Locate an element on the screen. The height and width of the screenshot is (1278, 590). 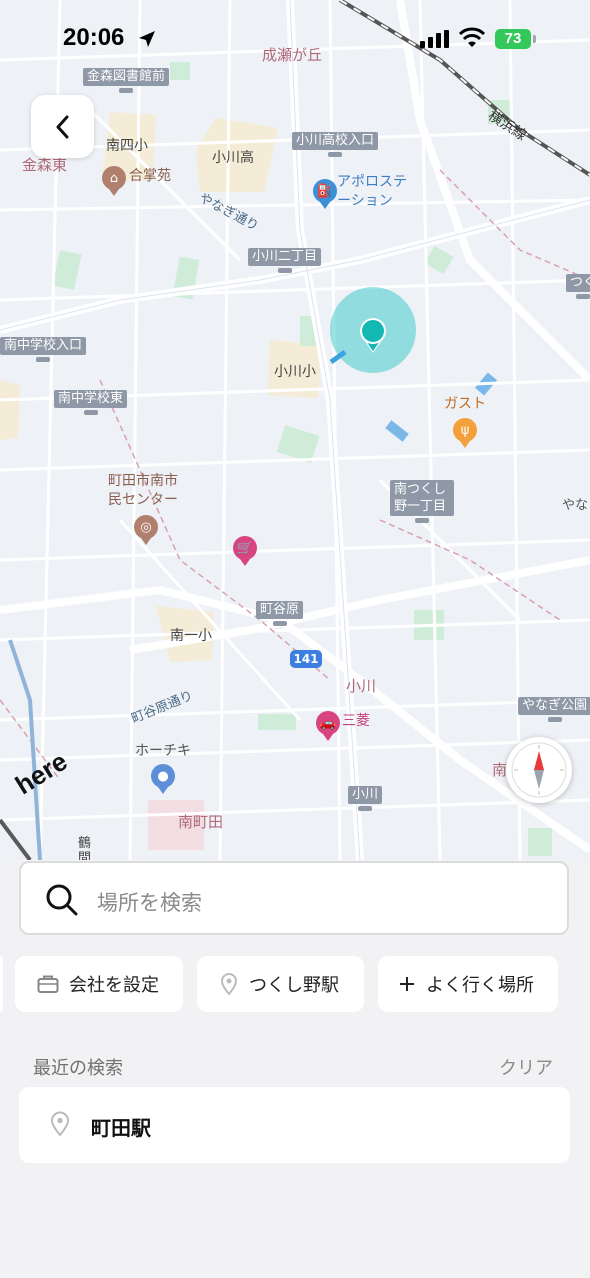
area-label: 金森東 is located at coordinates (45, 165).